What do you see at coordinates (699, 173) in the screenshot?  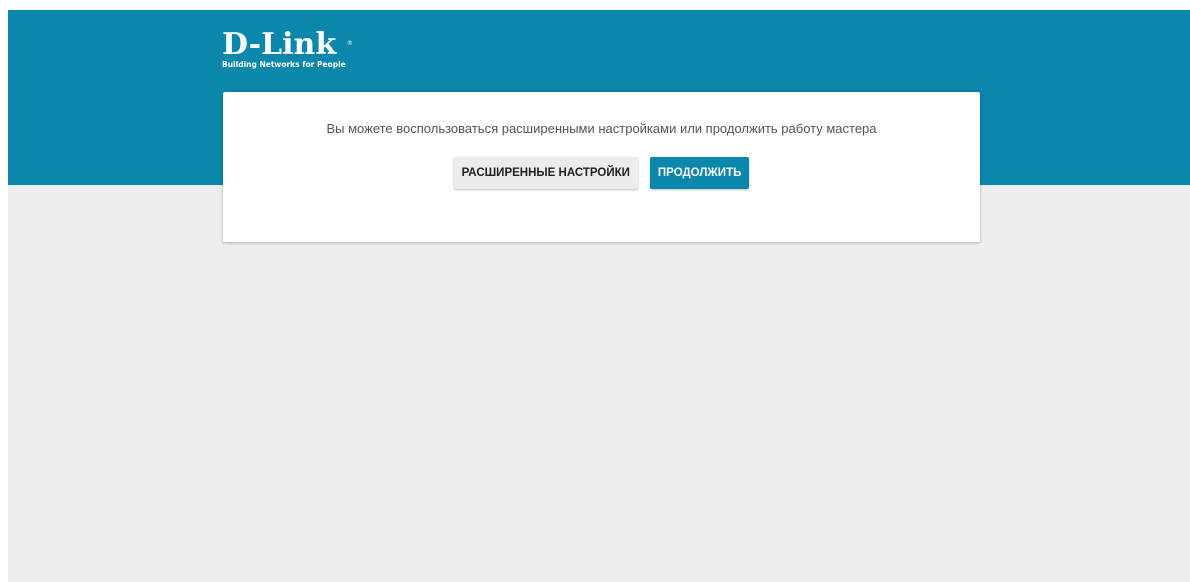 I see `continue-button: ПРОДОЛЖИТЬ` at bounding box center [699, 173].